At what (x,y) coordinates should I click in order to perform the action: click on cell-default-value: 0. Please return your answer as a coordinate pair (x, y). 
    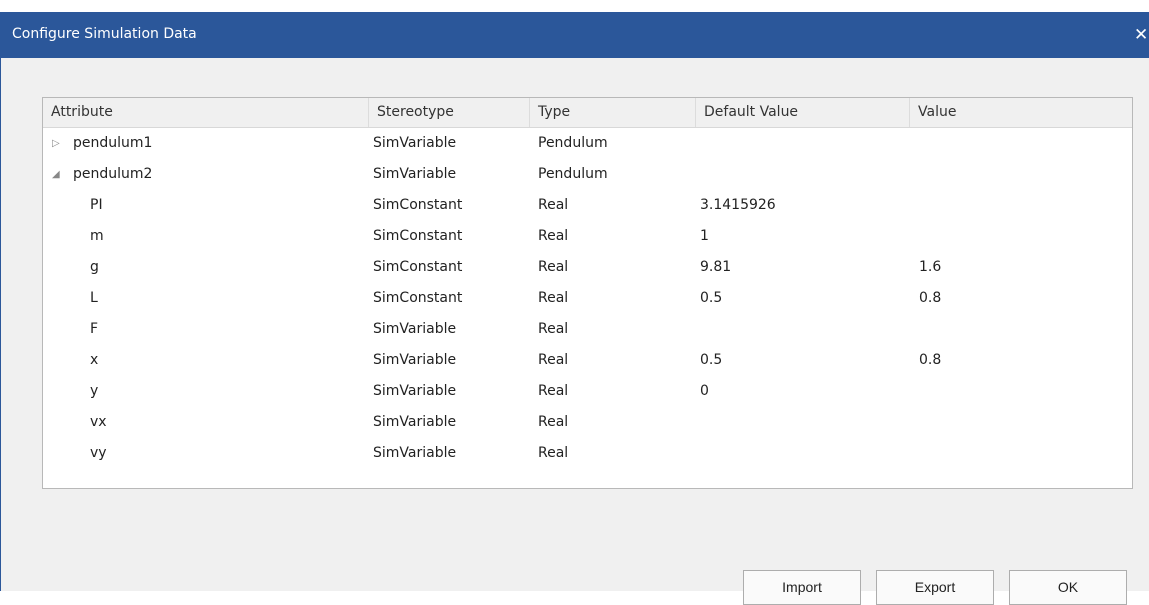
    Looking at the image, I should click on (704, 391).